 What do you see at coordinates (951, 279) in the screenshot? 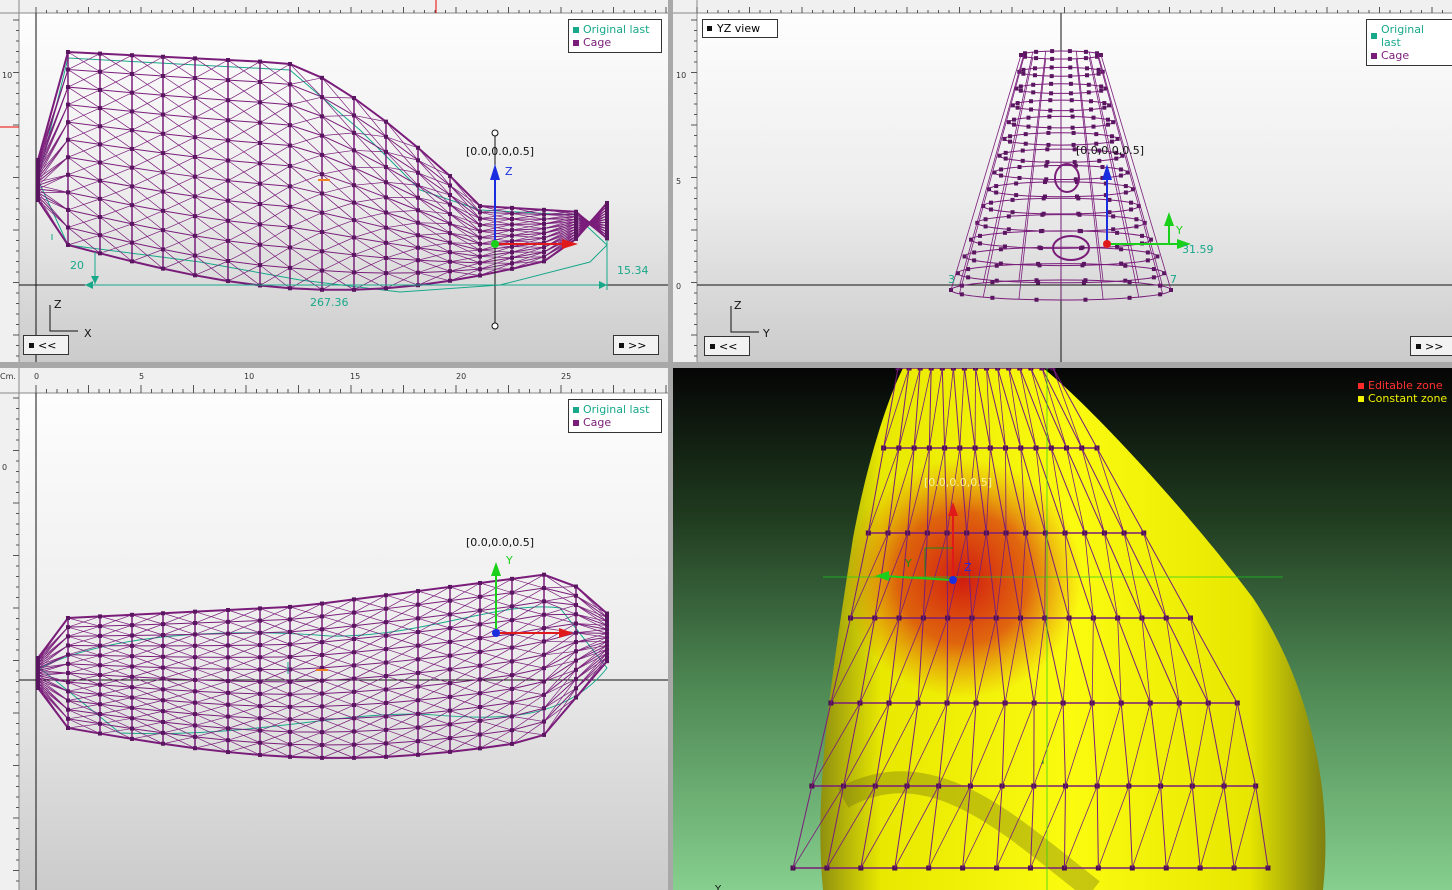
I see `yz-dim-left: 3` at bounding box center [951, 279].